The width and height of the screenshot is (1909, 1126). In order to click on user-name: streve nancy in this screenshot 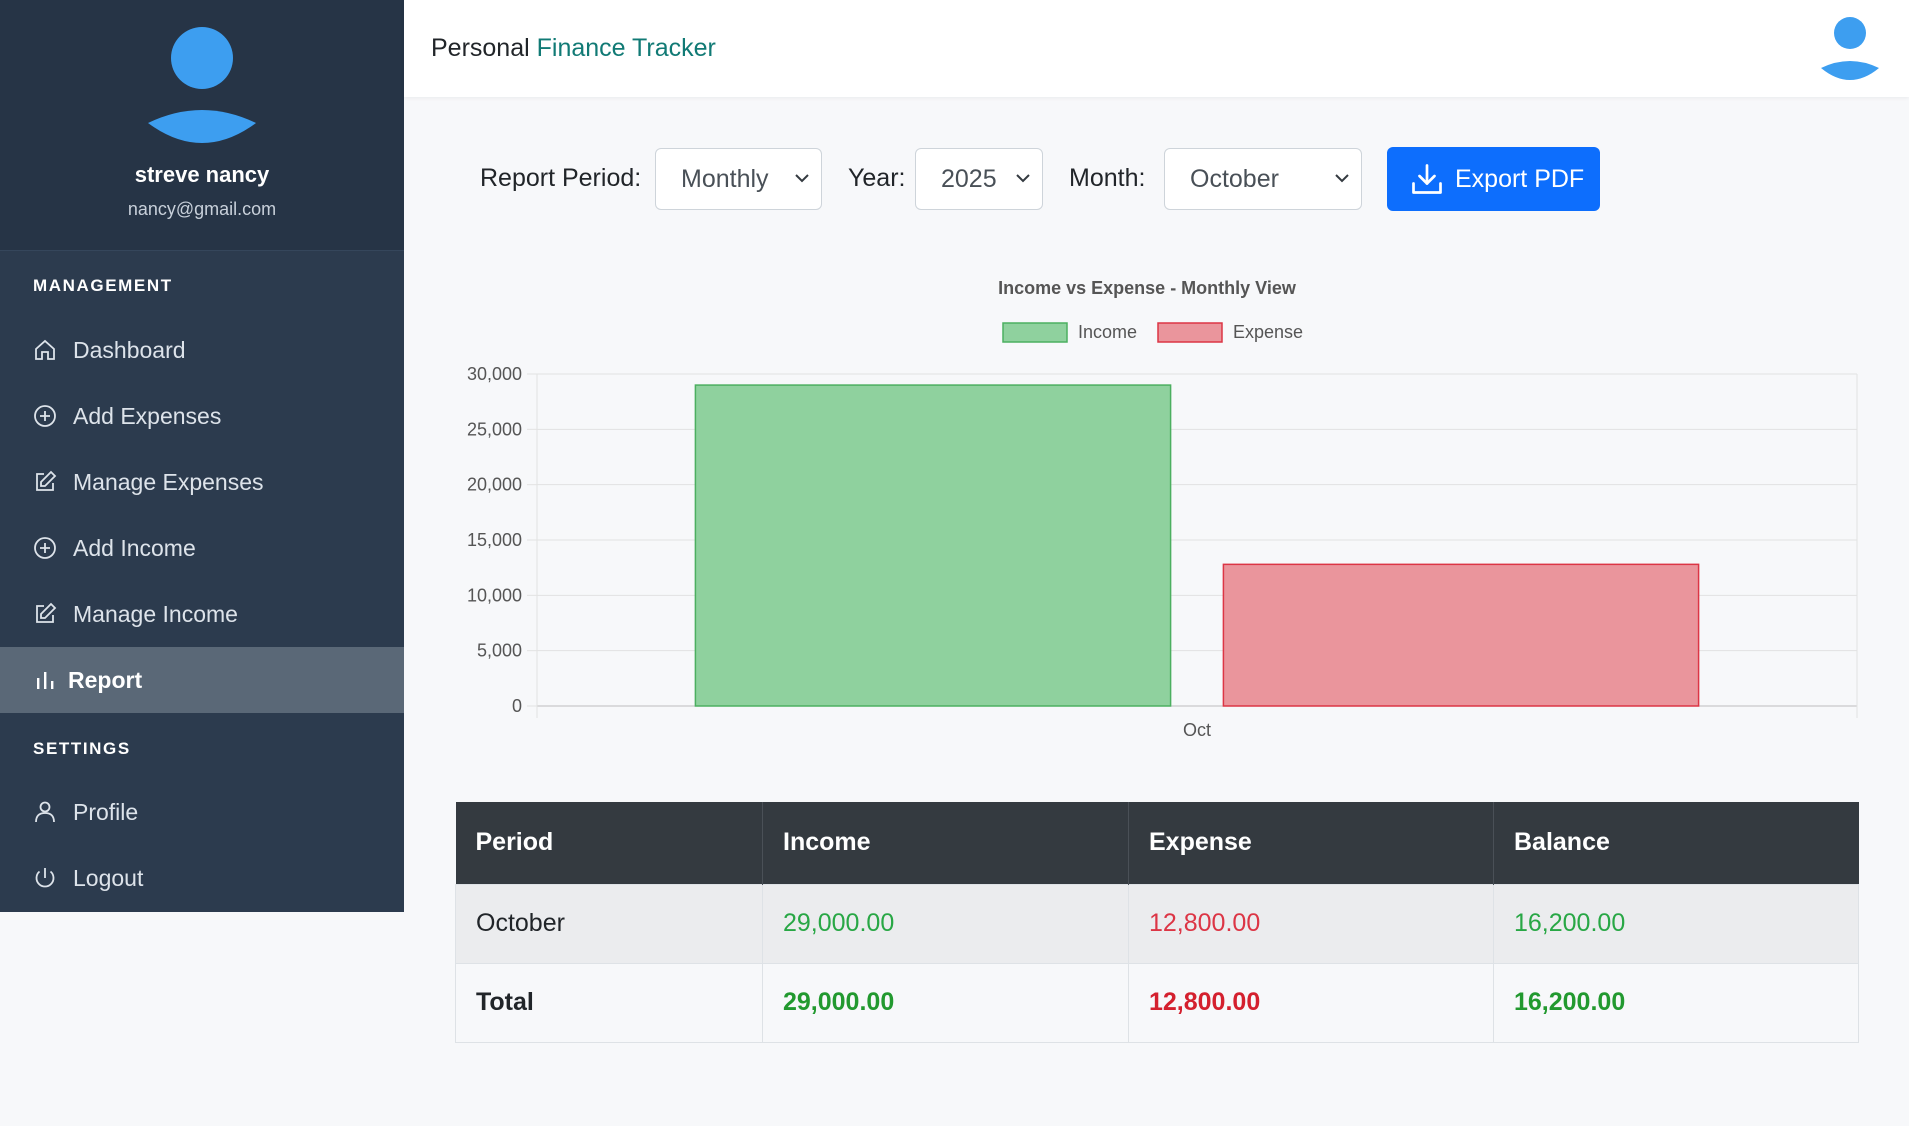, I will do `click(202, 174)`.